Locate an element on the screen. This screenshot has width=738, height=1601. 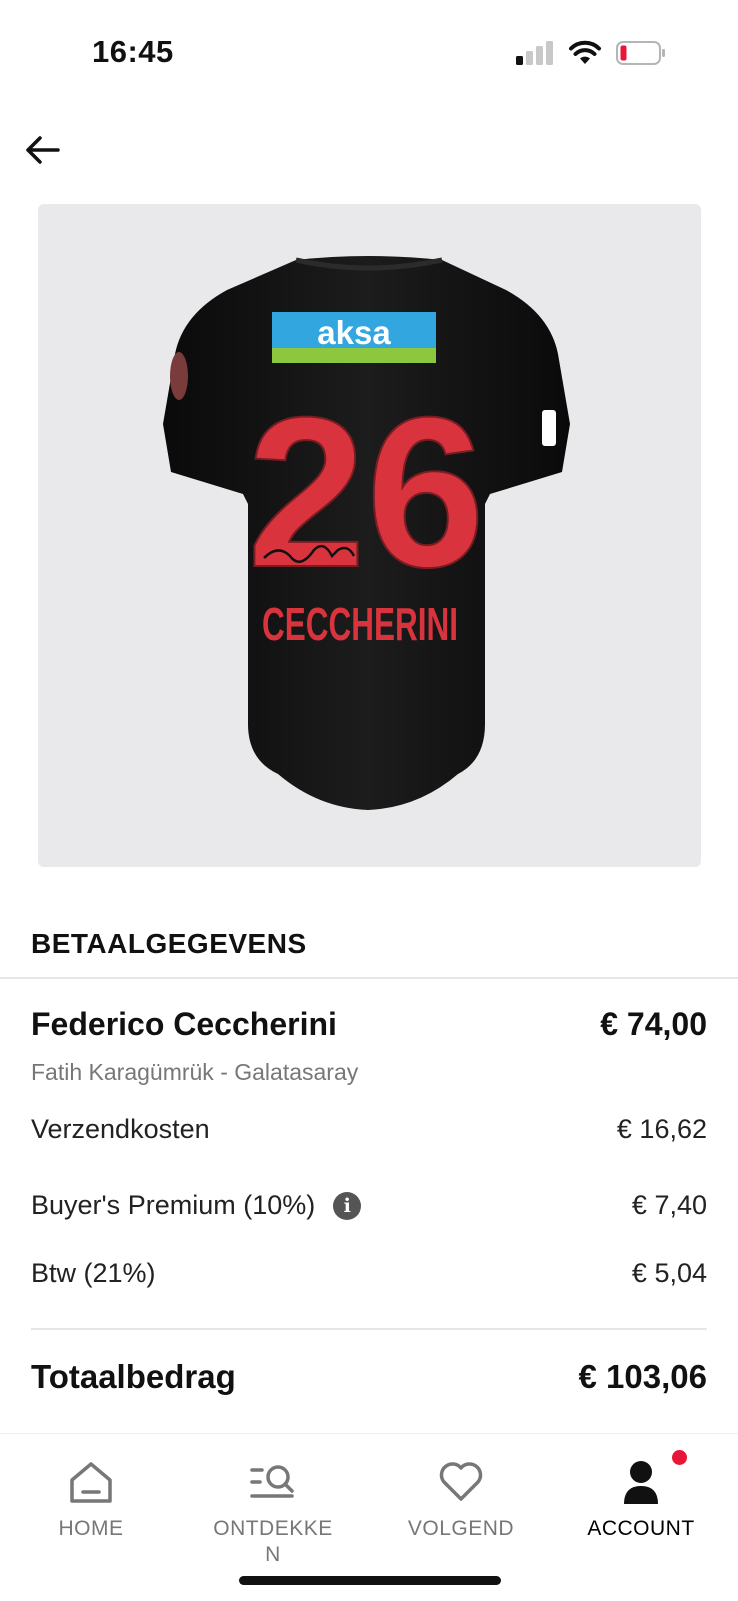
section-title: BETAALGEGEVENS is located at coordinates (169, 943).